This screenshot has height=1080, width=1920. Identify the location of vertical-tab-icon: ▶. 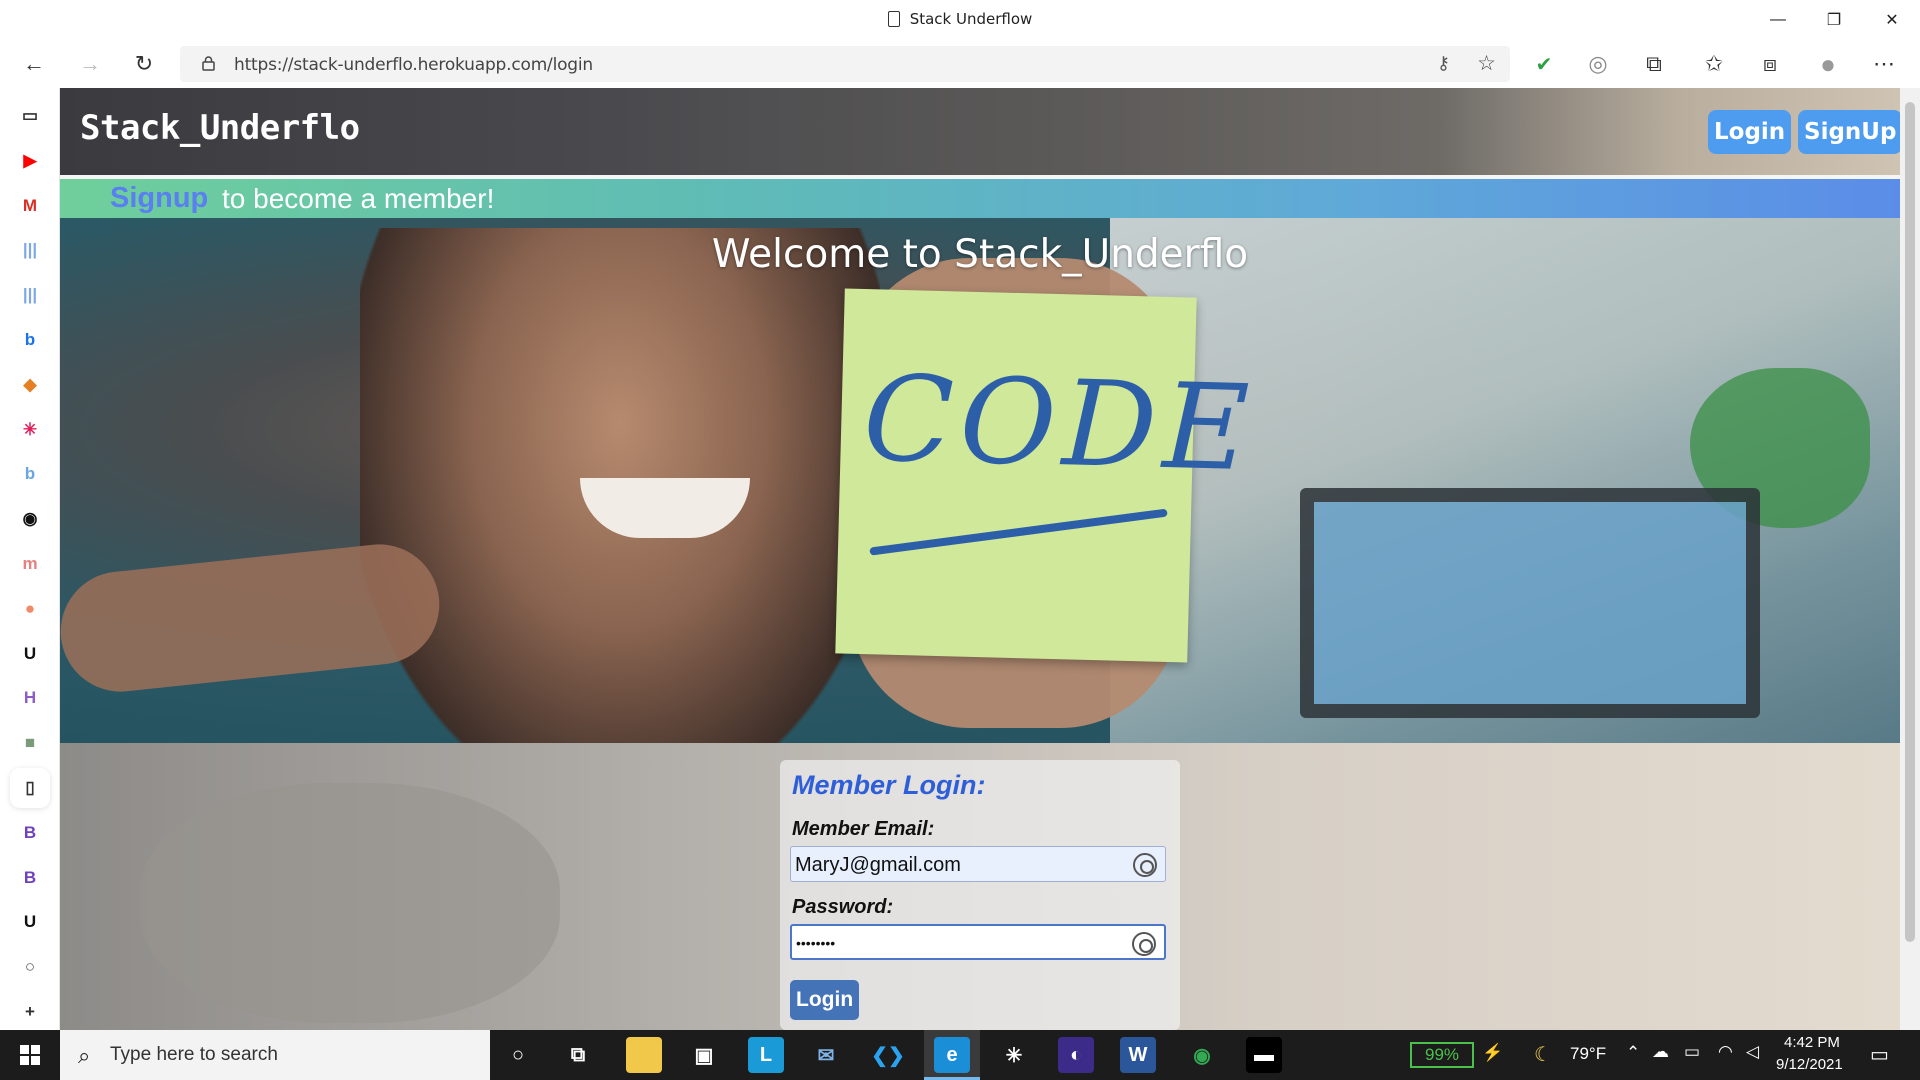
(30, 161).